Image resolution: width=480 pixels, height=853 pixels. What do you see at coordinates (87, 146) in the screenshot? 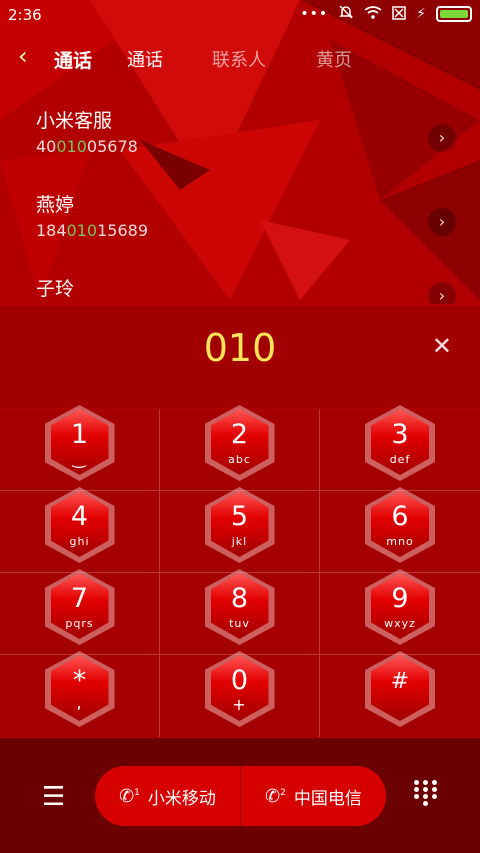
I see `contact-number: 4001005678` at bounding box center [87, 146].